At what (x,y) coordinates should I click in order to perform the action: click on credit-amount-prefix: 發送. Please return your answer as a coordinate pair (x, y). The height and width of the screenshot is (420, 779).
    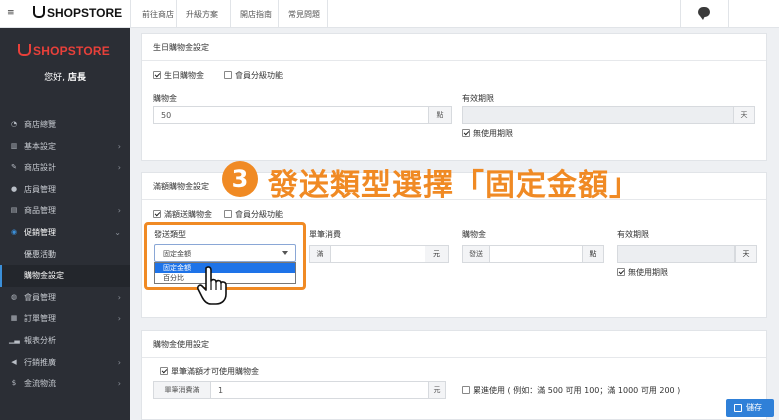
    Looking at the image, I should click on (476, 254).